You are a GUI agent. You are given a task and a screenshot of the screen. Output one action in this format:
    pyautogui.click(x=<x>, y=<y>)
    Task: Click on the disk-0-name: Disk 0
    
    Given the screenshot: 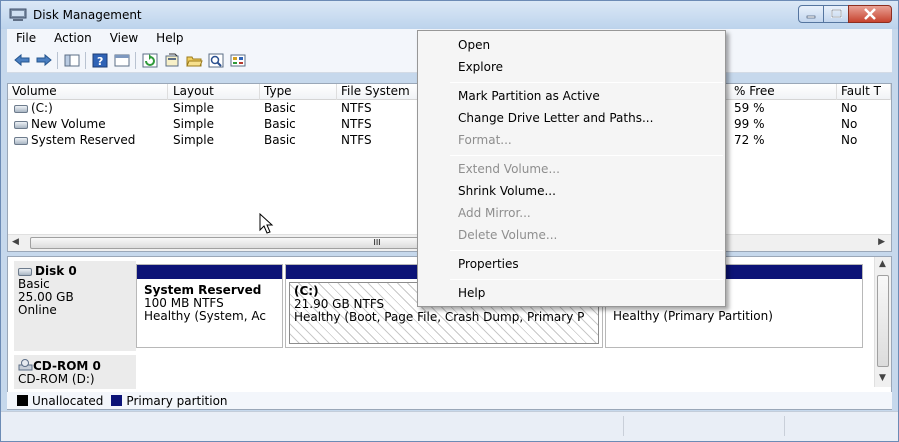 What is the action you would take?
    pyautogui.click(x=56, y=271)
    